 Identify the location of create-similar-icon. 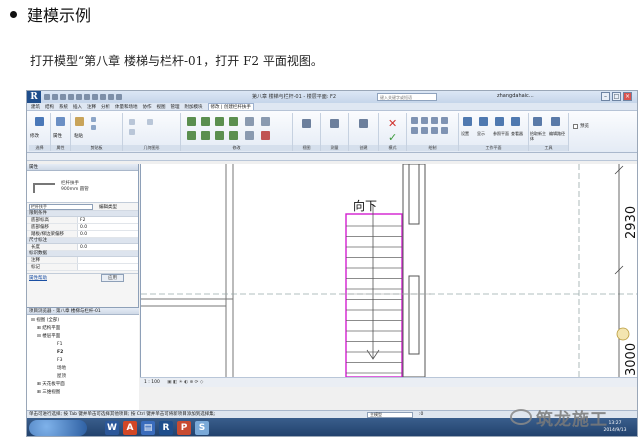
(363, 123).